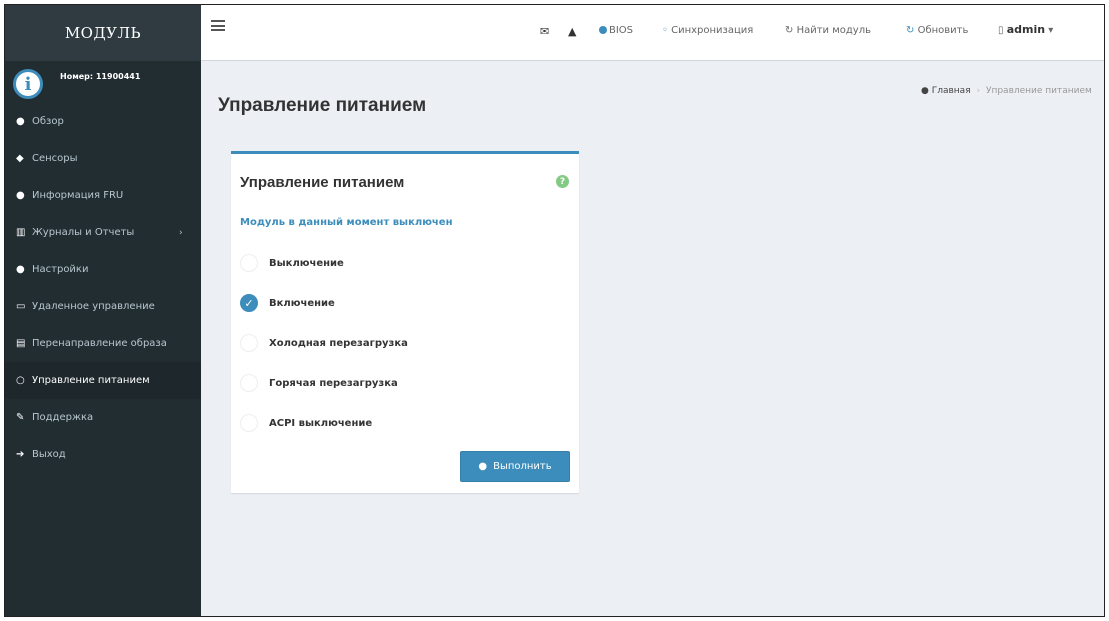 Image resolution: width=1109 pixels, height=621 pixels. What do you see at coordinates (603, 30) in the screenshot?
I see `bios-status-icon` at bounding box center [603, 30].